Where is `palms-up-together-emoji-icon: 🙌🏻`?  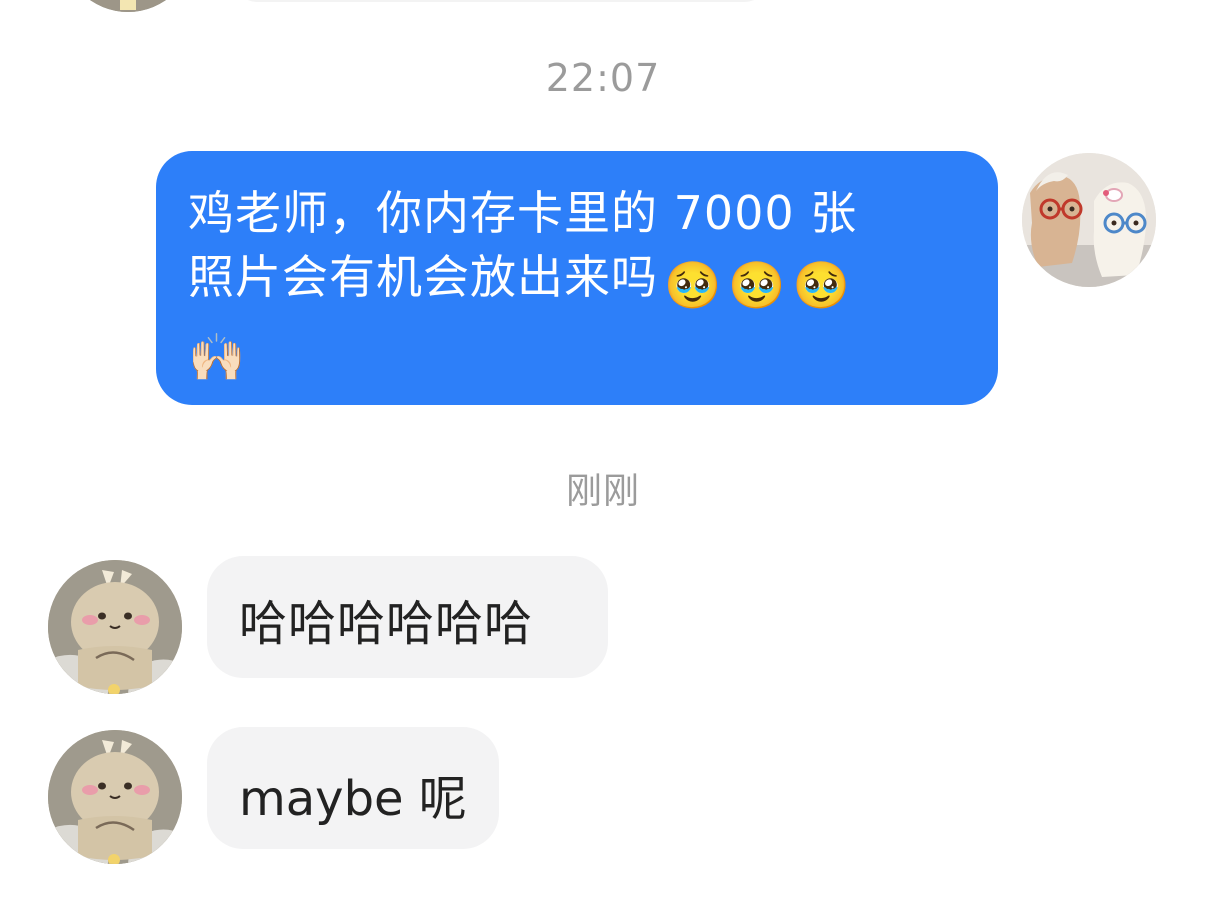 palms-up-together-emoji-icon: 🙌🏻 is located at coordinates (217, 357).